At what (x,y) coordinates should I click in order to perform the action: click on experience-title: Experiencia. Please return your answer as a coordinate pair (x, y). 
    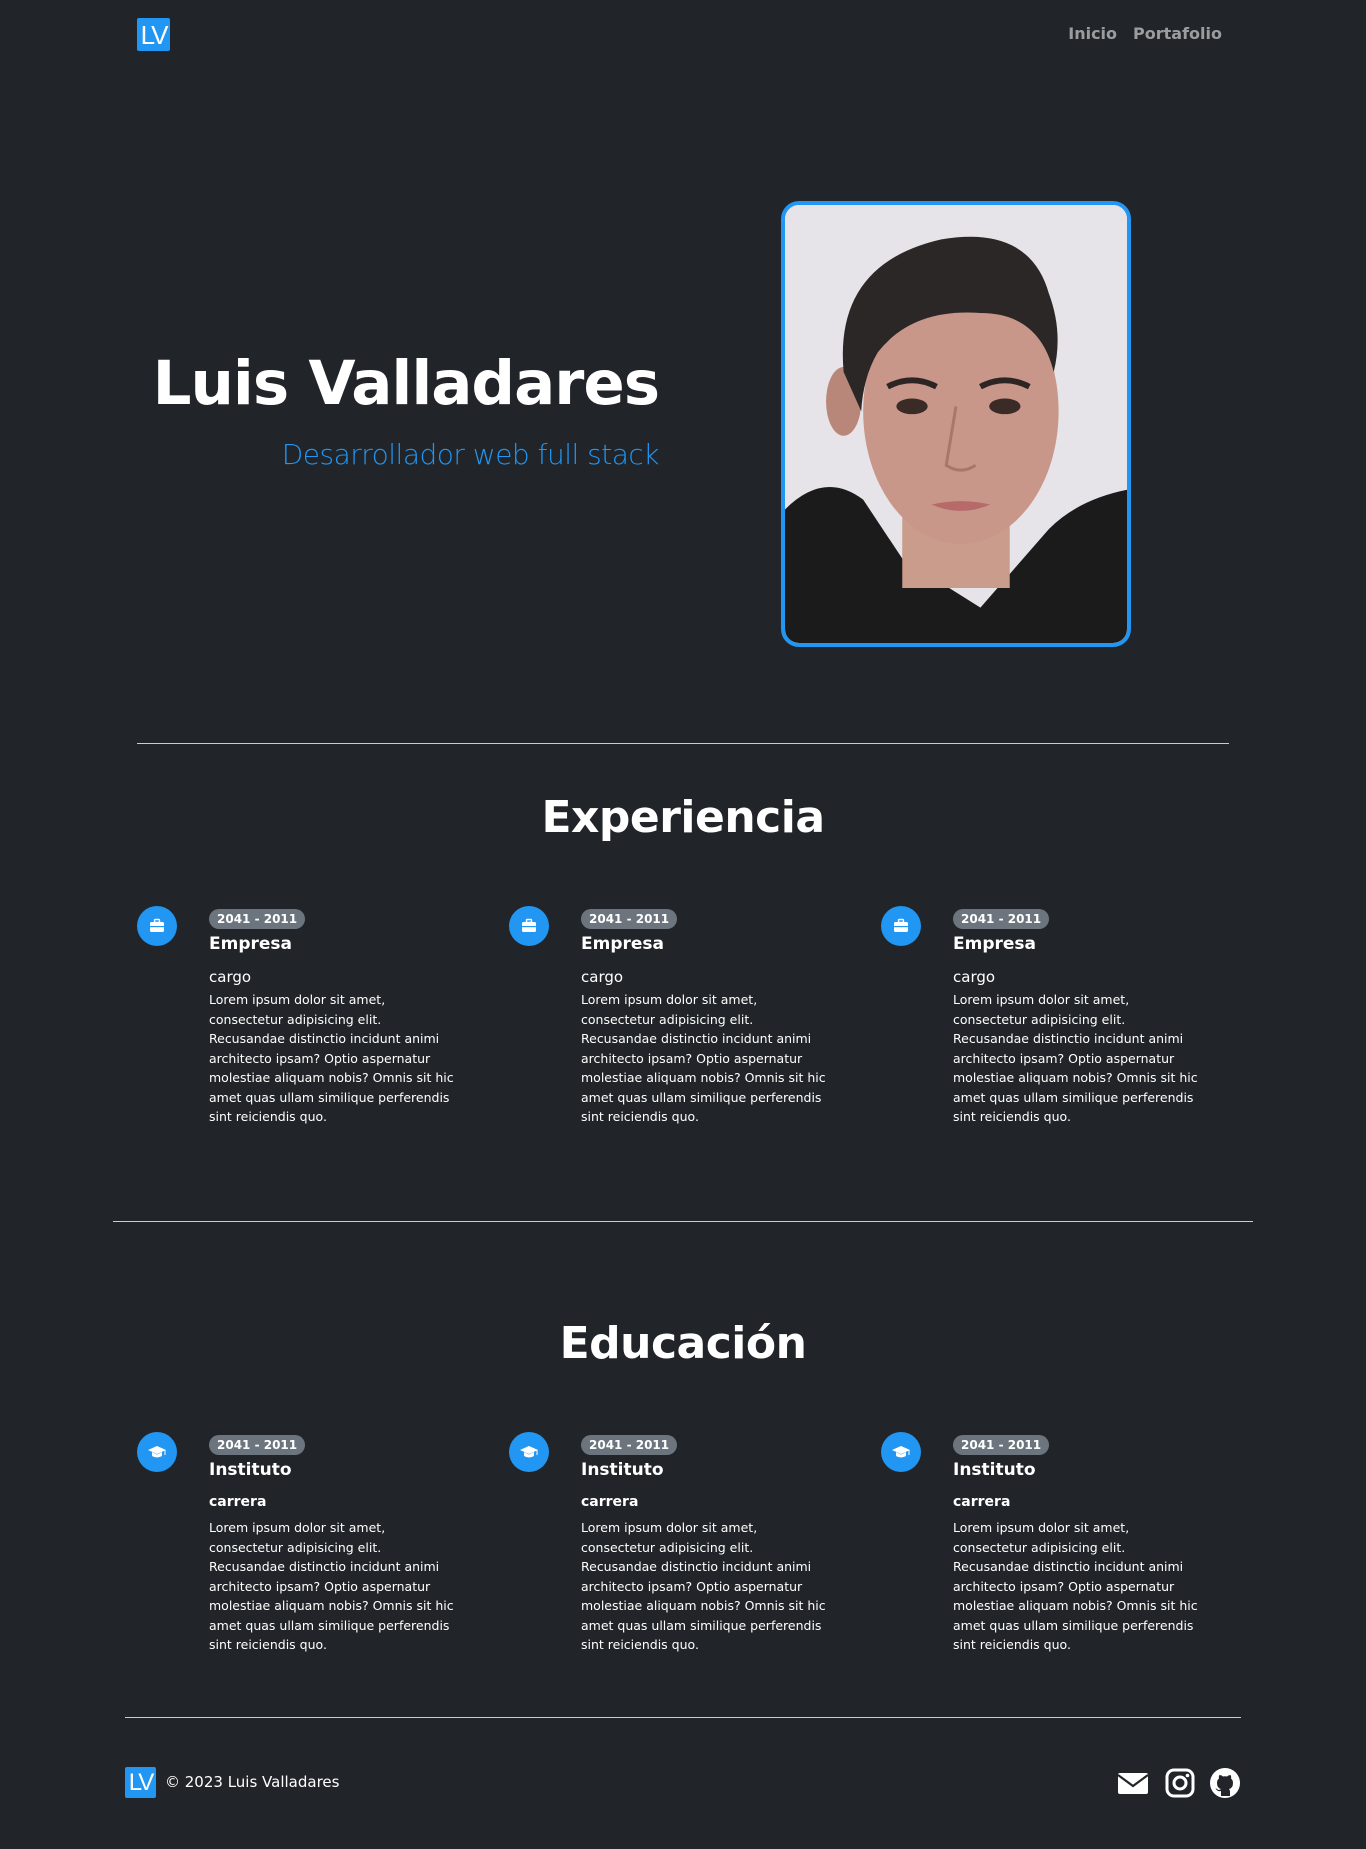
    Looking at the image, I should click on (683, 817).